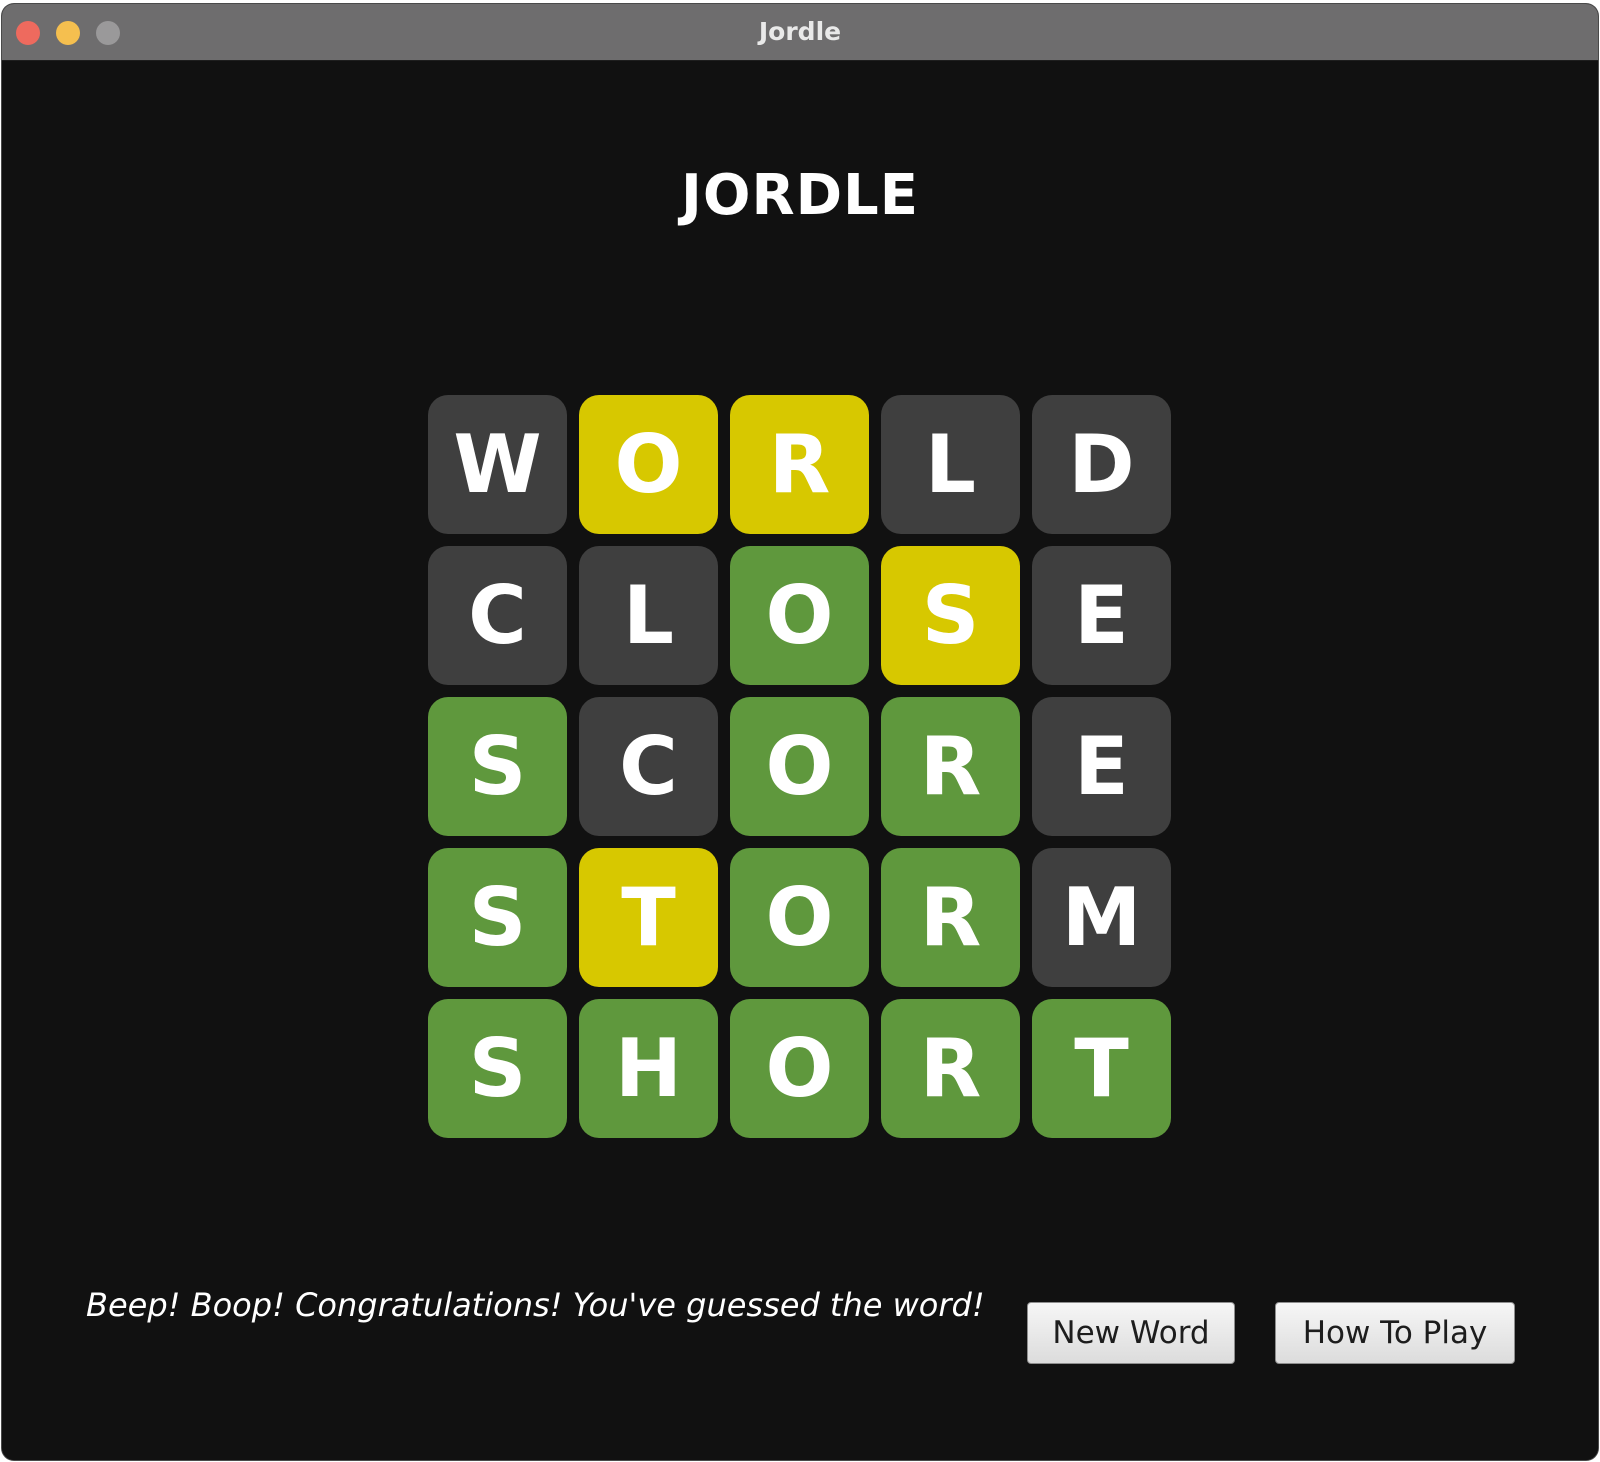 The image size is (1600, 1462). I want to click on how-to-play-button: How To Play, so click(1395, 1333).